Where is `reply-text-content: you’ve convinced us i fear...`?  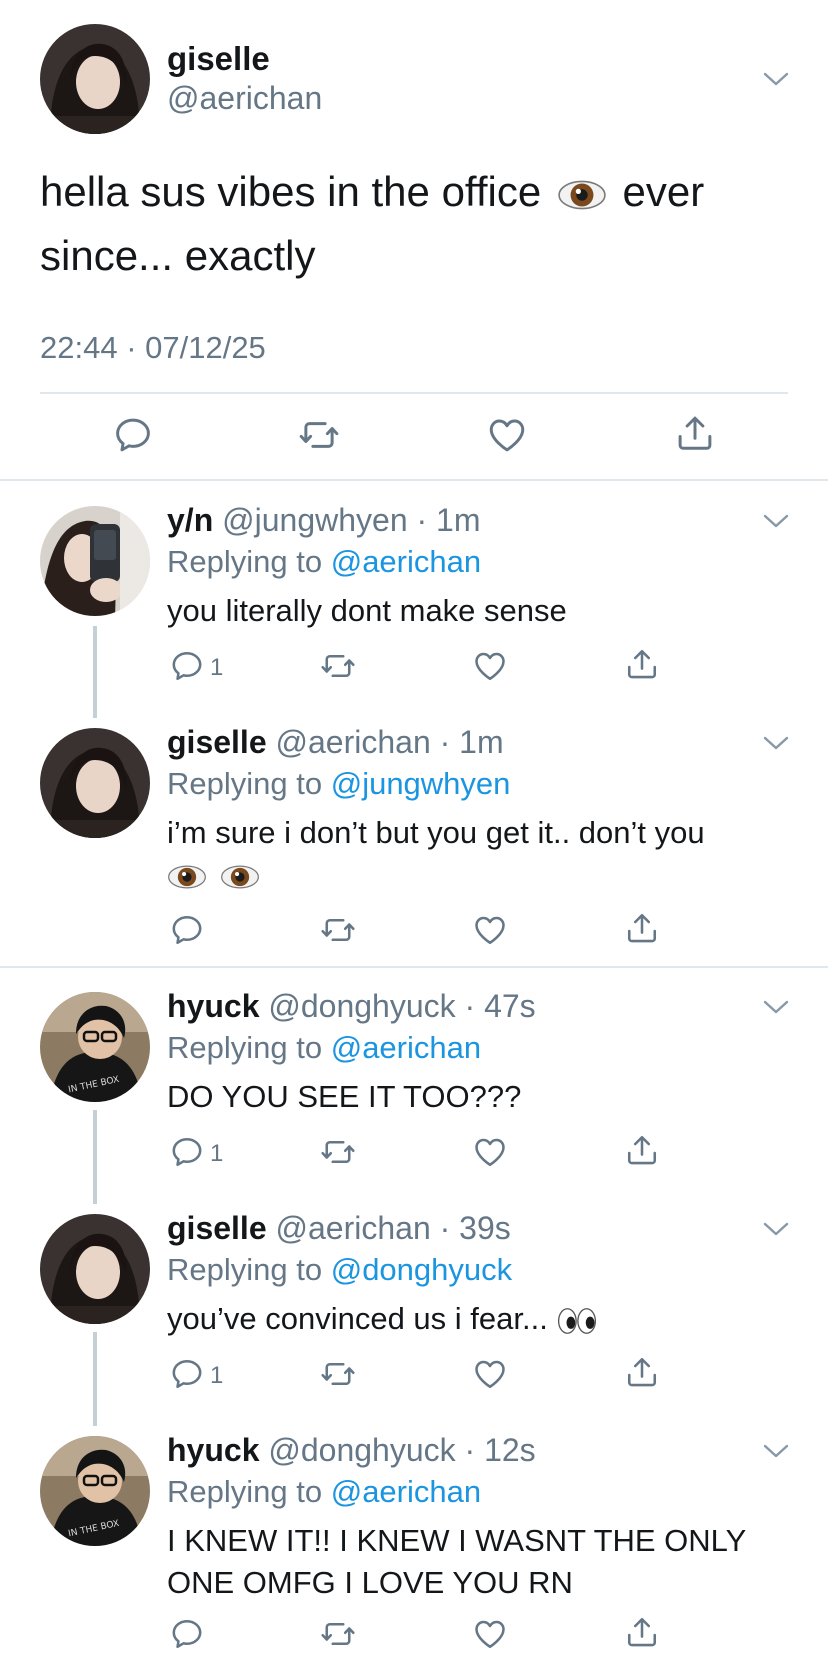
reply-text-content: you’ve convinced us i fear... is located at coordinates (357, 1318).